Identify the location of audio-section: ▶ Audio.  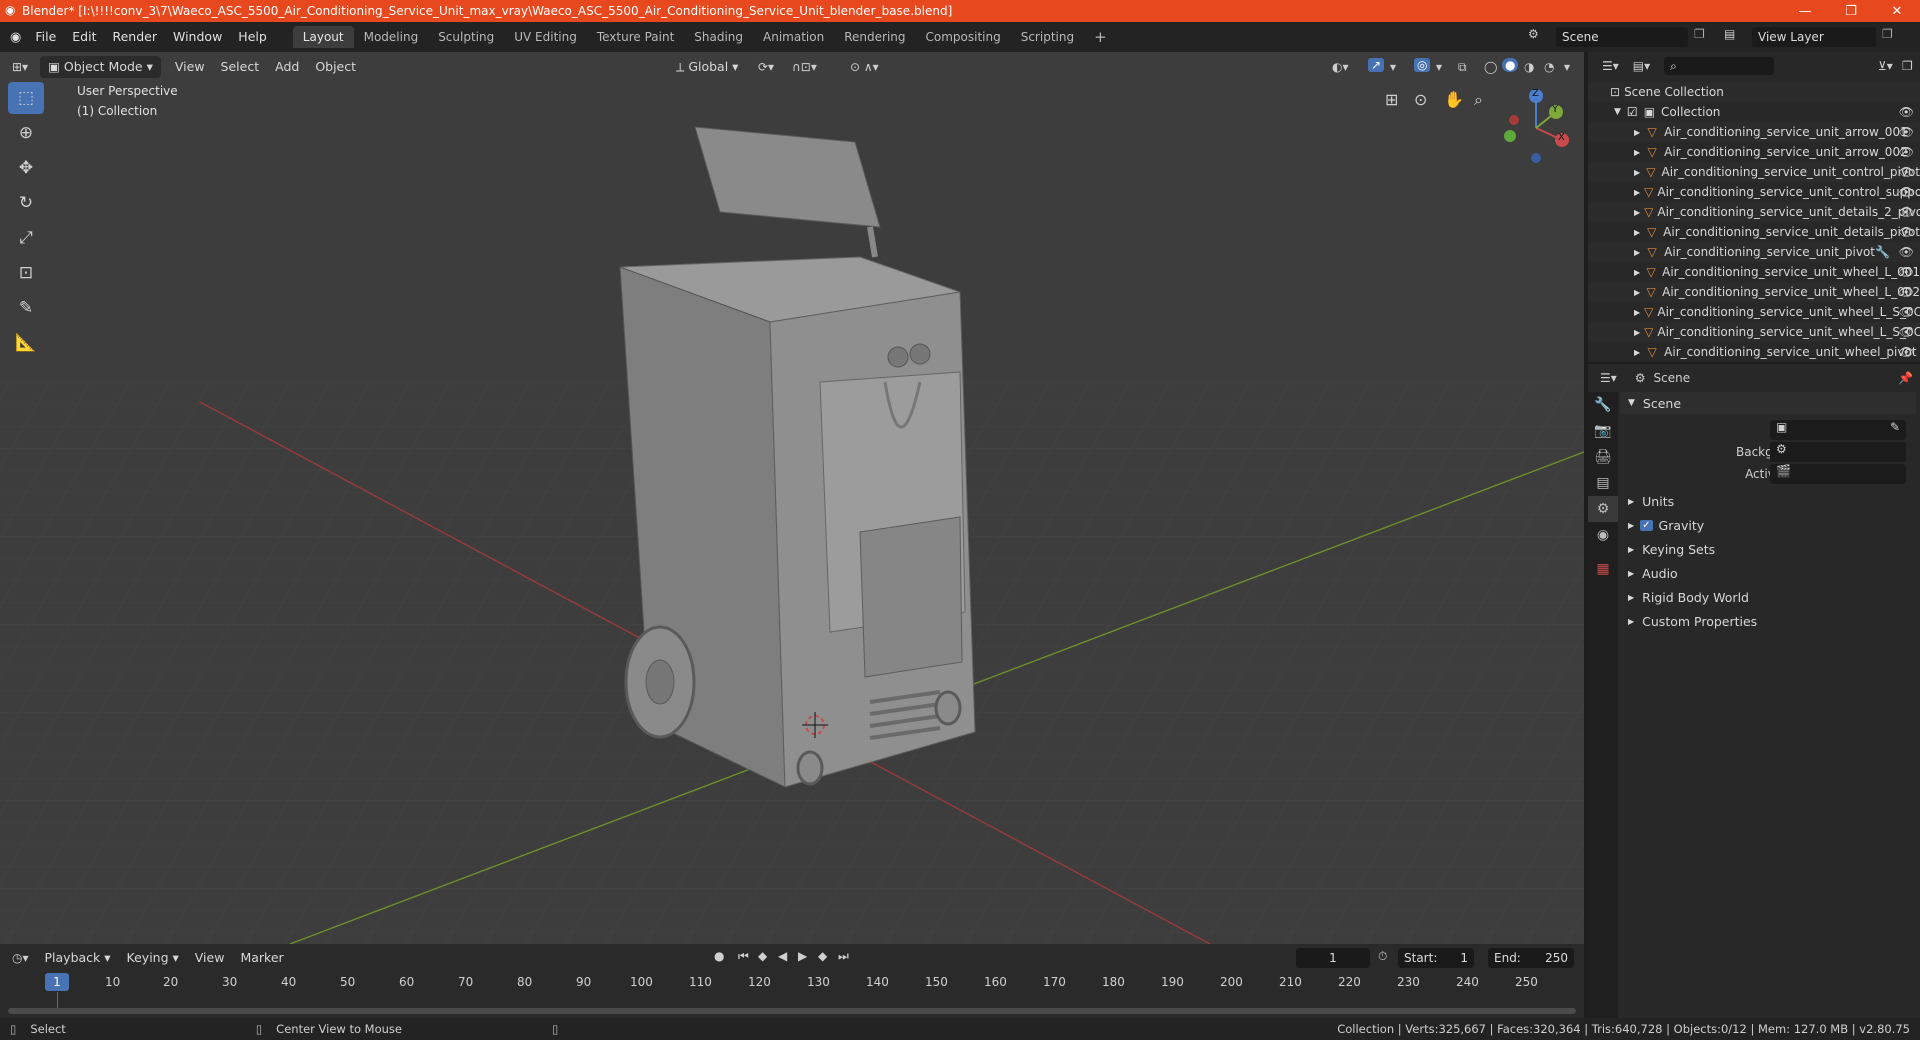
(1649, 573).